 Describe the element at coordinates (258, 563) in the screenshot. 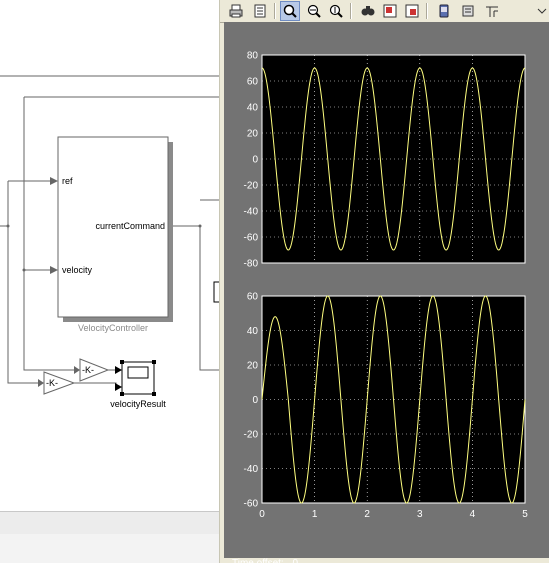

I see `time-offset-label: Time offset:` at that location.